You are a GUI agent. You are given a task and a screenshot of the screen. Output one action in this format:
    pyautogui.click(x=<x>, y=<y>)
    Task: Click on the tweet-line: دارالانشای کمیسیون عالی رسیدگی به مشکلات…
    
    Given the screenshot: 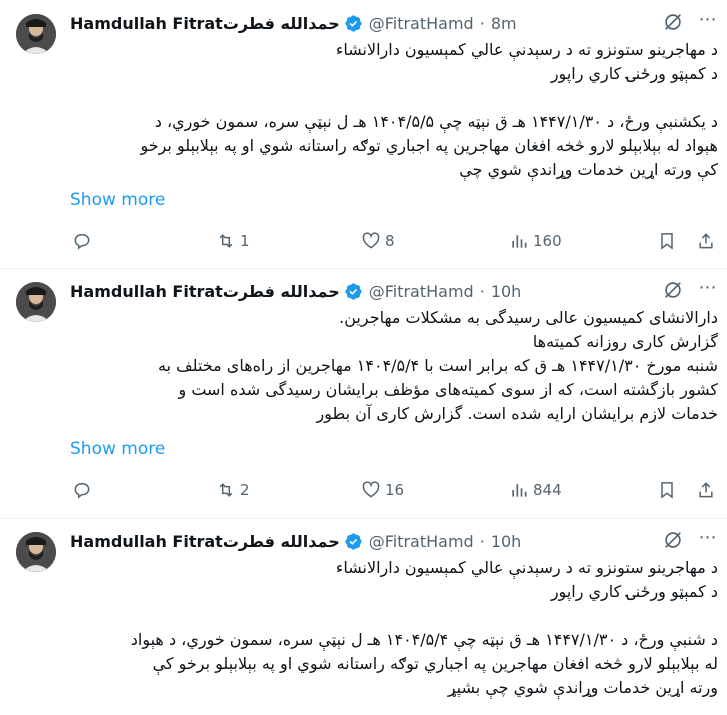 What is the action you would take?
    pyautogui.click(x=528, y=317)
    